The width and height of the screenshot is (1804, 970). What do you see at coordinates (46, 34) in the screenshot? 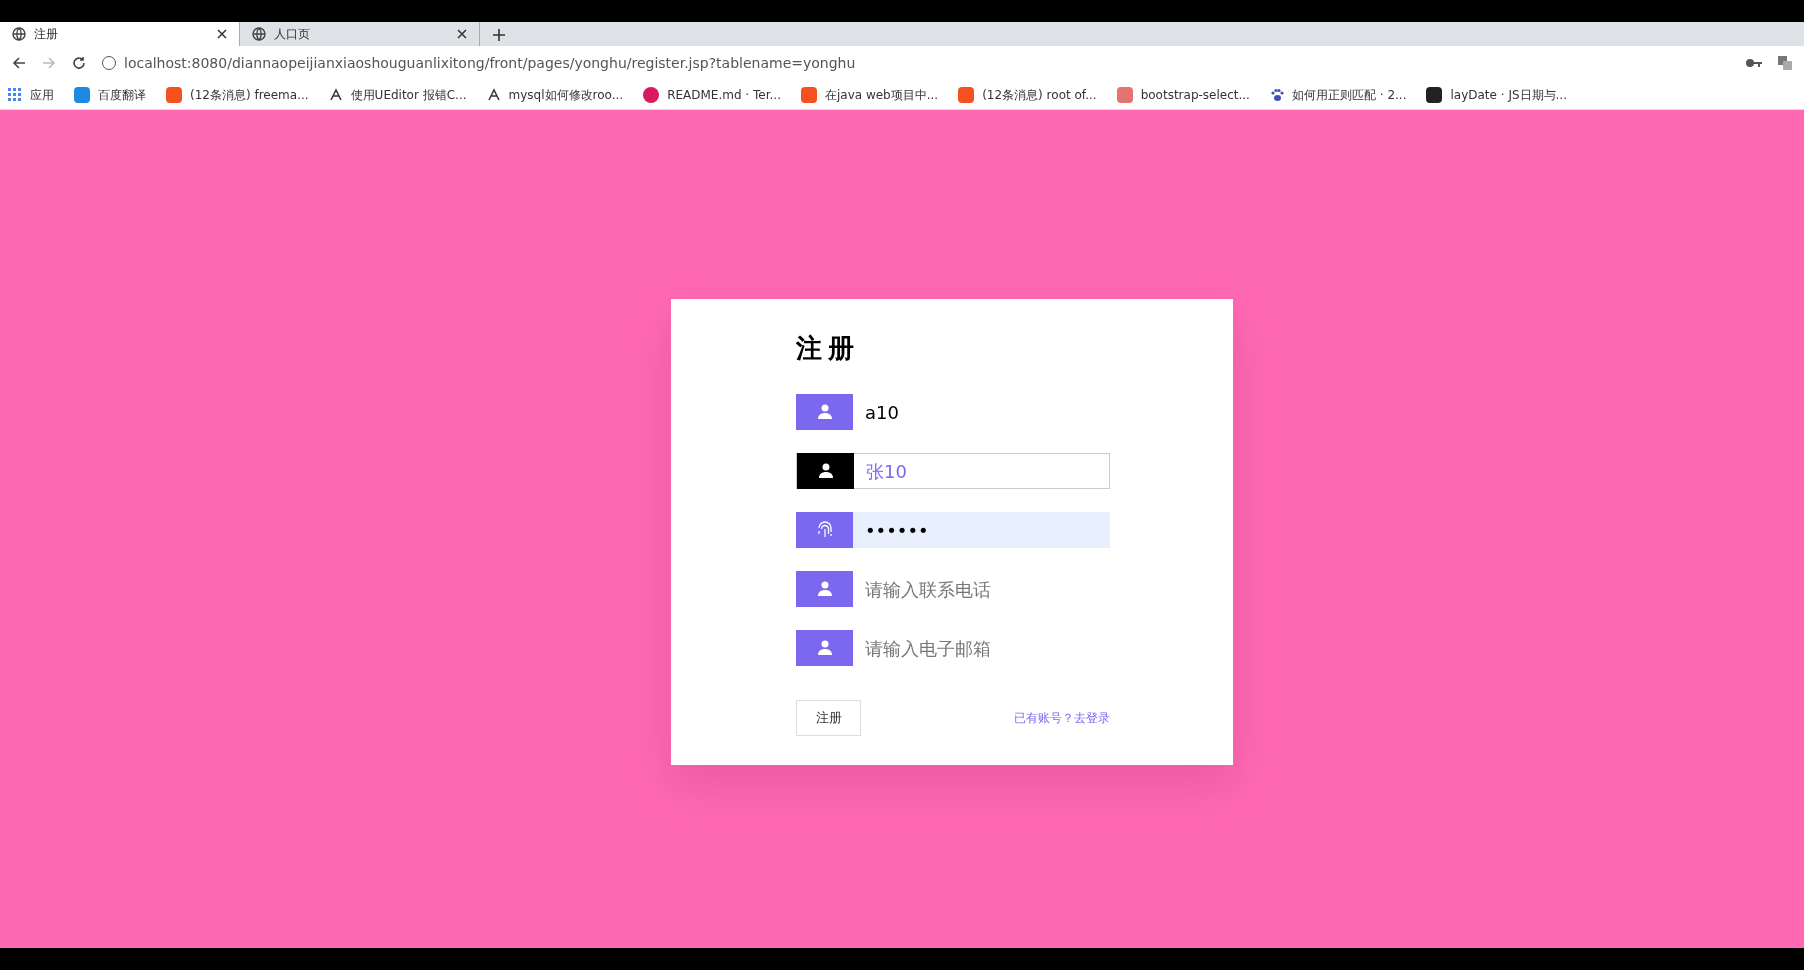
I see `tab-title: 注册` at bounding box center [46, 34].